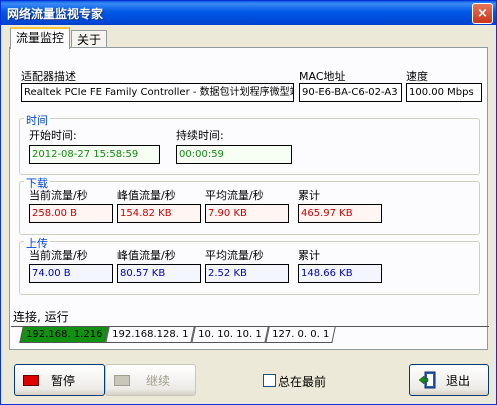  Describe the element at coordinates (309, 195) in the screenshot. I see `download-total-label: 累计` at that location.